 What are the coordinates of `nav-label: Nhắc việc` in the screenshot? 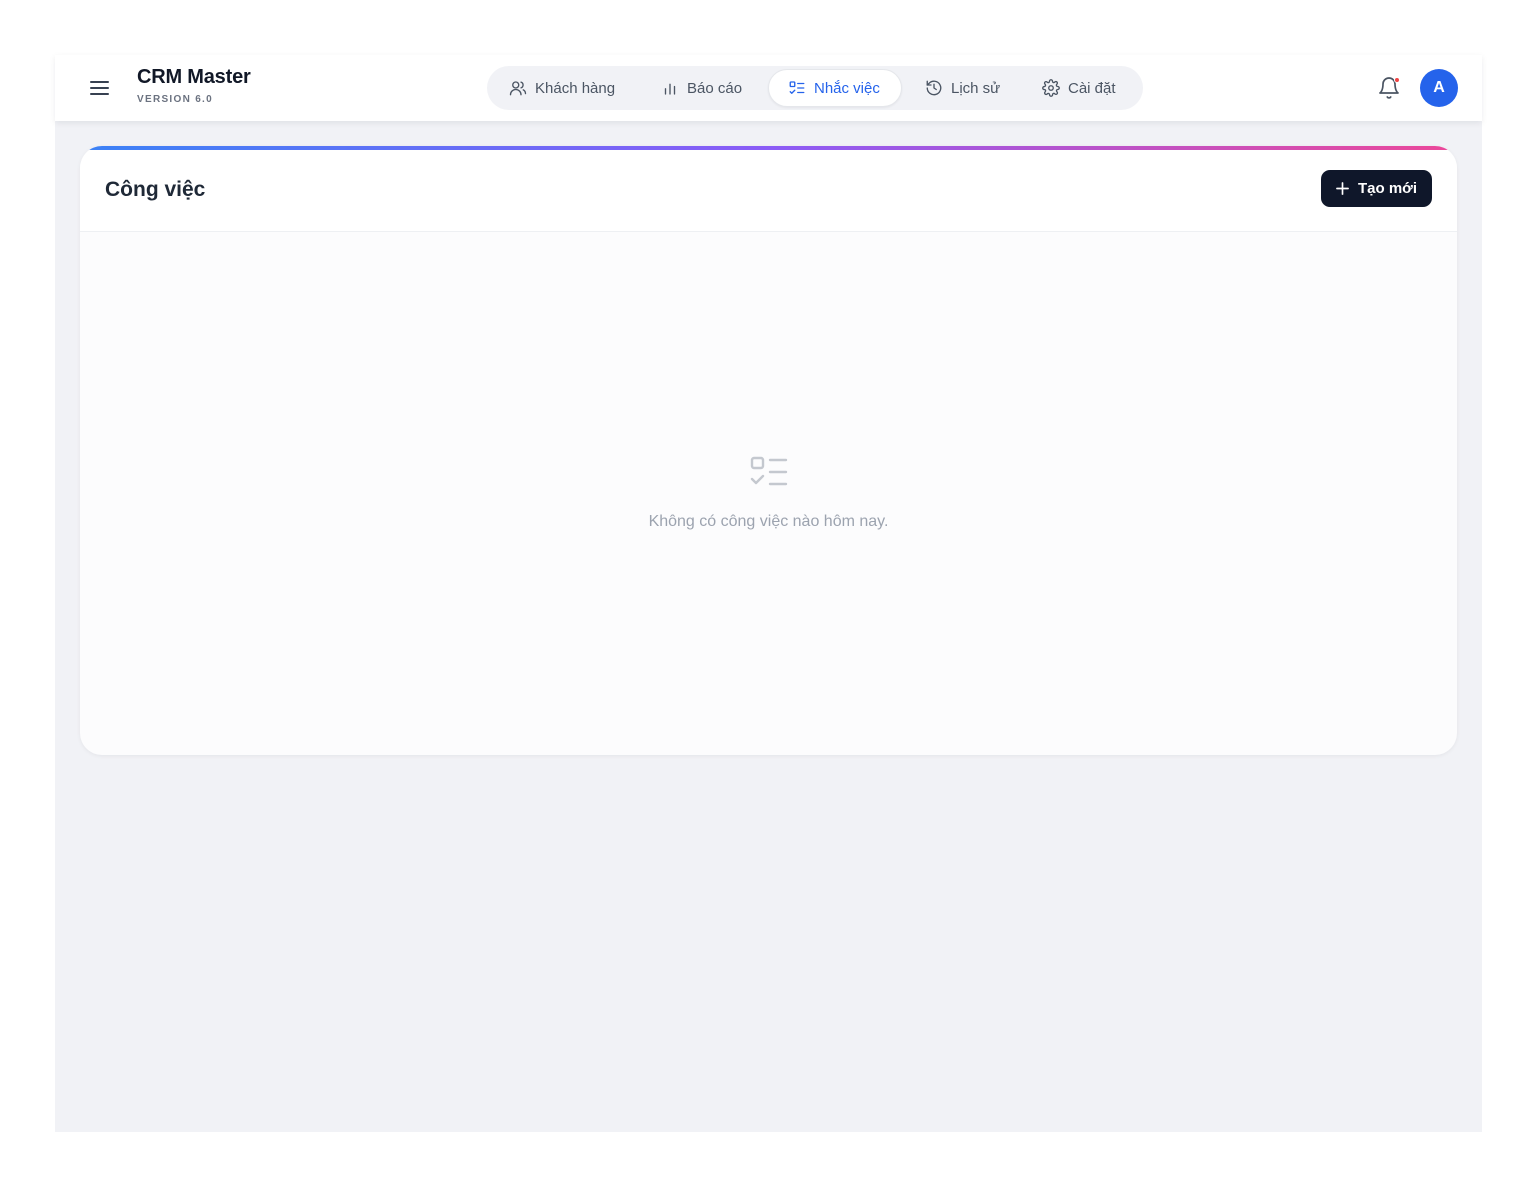 It's located at (847, 88).